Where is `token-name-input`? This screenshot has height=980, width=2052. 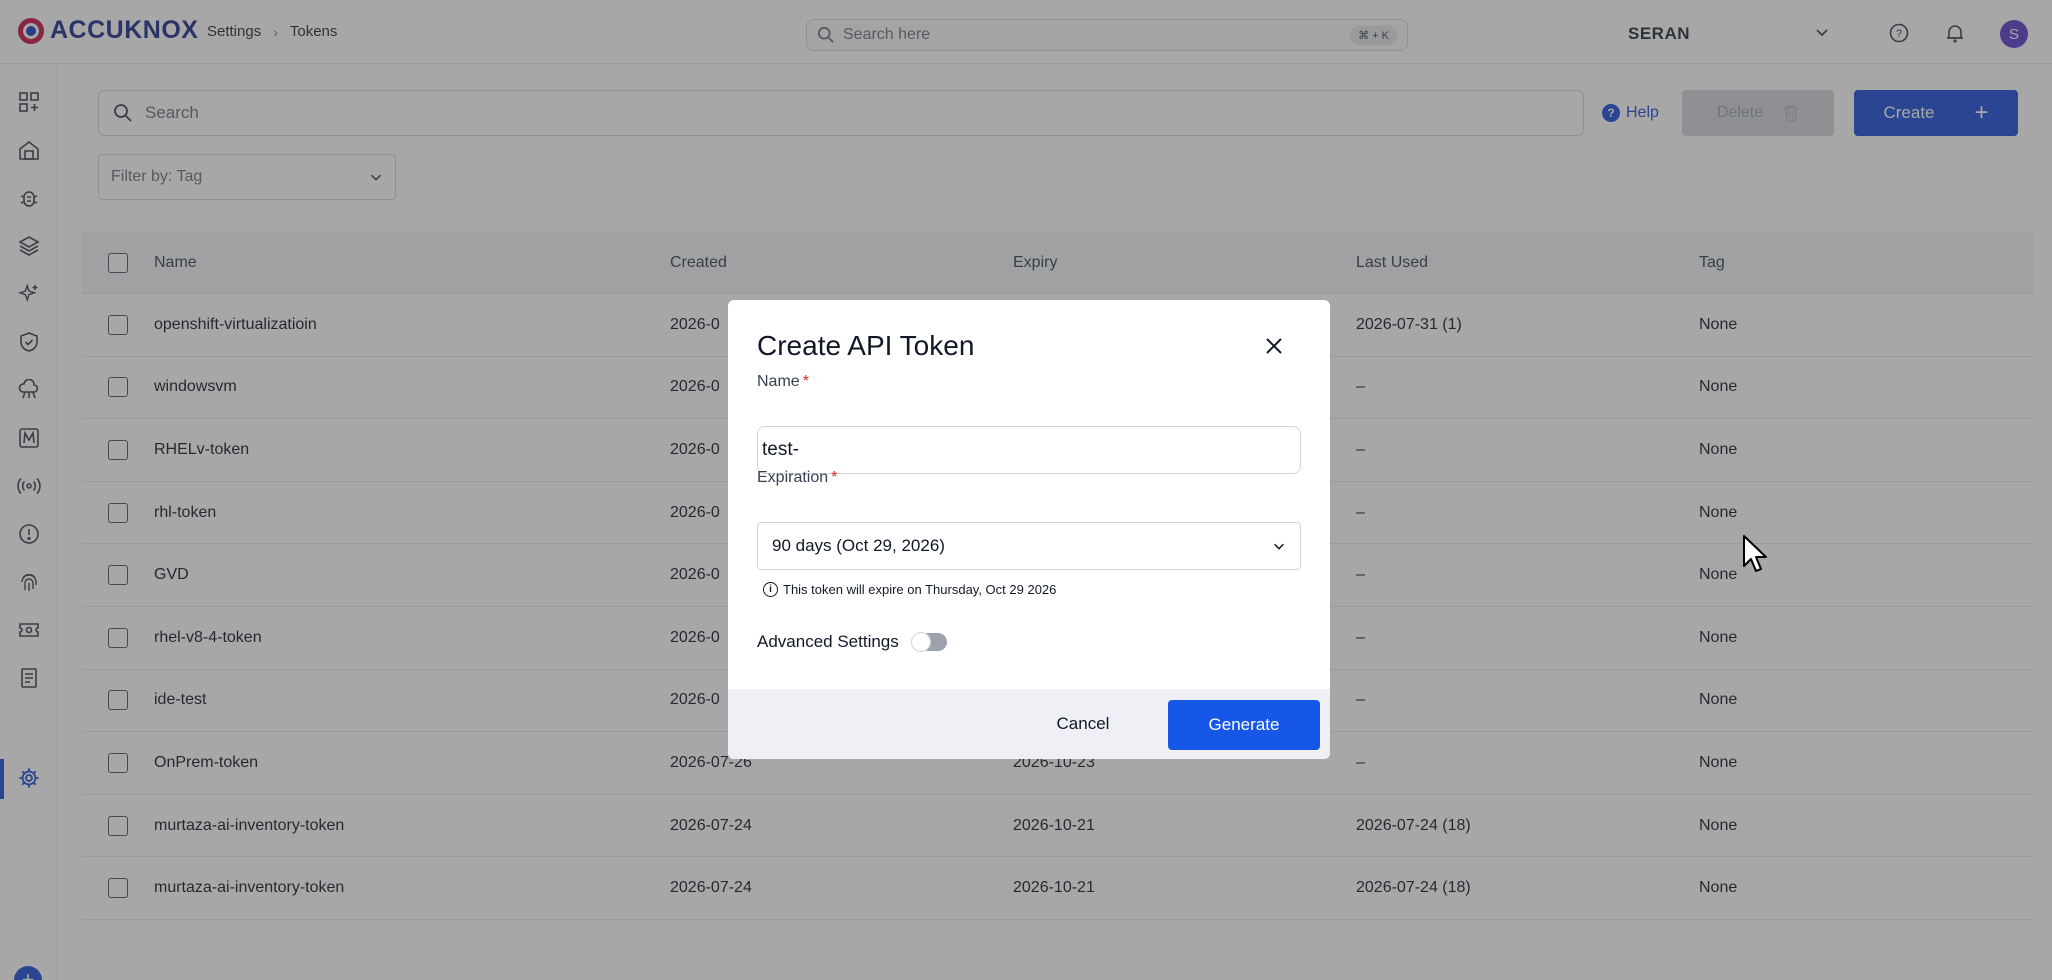 token-name-input is located at coordinates (1029, 450).